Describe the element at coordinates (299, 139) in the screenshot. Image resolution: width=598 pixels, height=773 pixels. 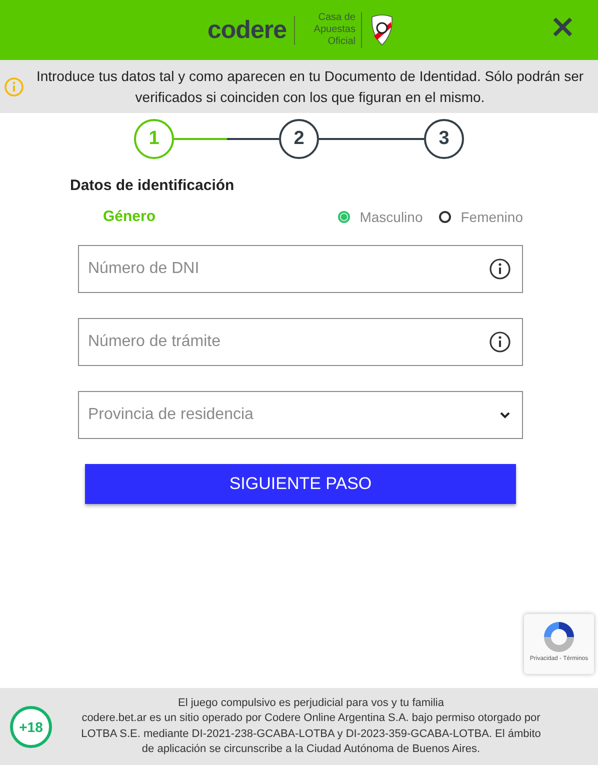
I see `step-indicator: 2` at that location.